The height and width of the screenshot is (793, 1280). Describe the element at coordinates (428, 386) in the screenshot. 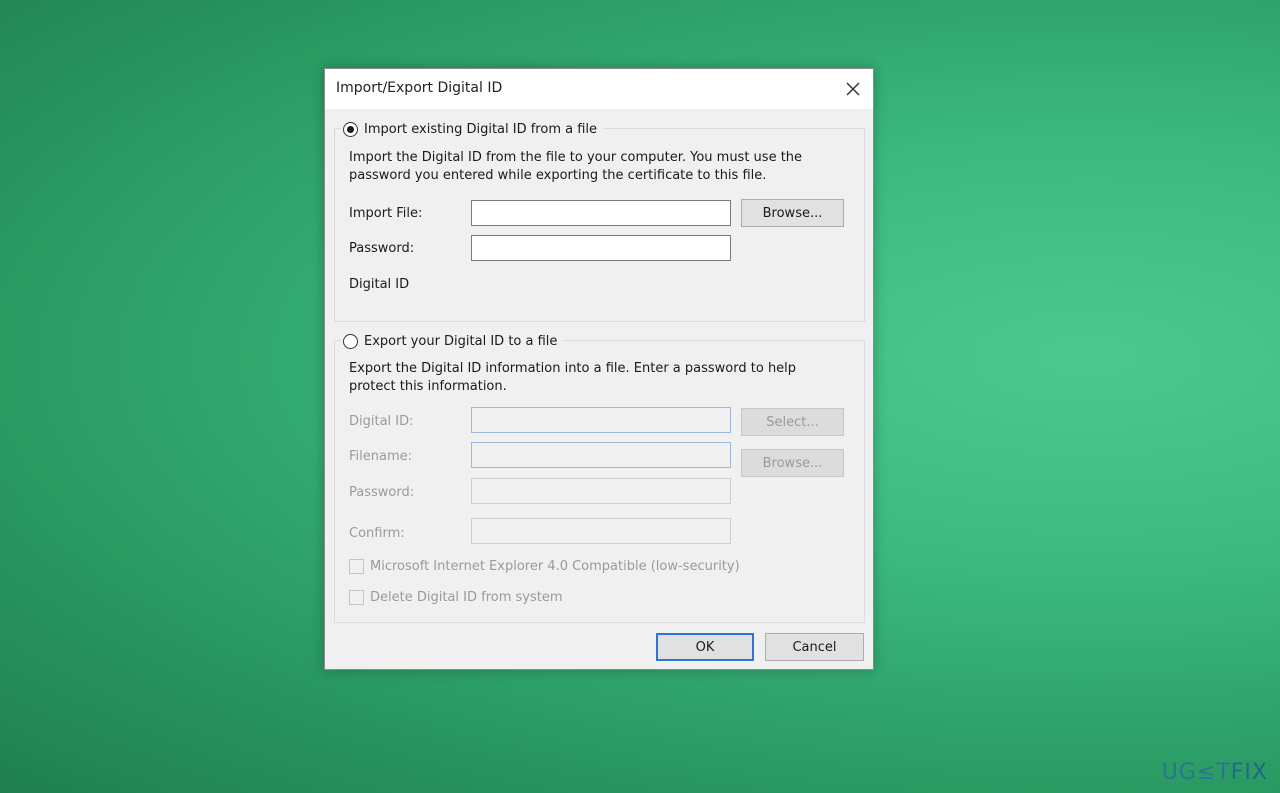

I see `export-description-line-2: protect this information.` at that location.